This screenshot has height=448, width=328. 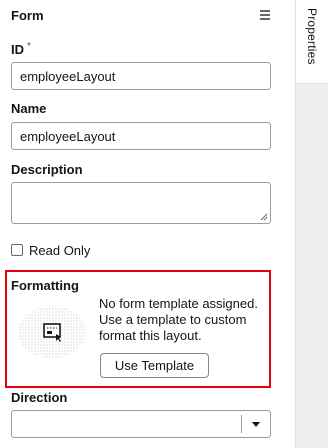 What do you see at coordinates (29, 108) in the screenshot?
I see `name-label: Name` at bounding box center [29, 108].